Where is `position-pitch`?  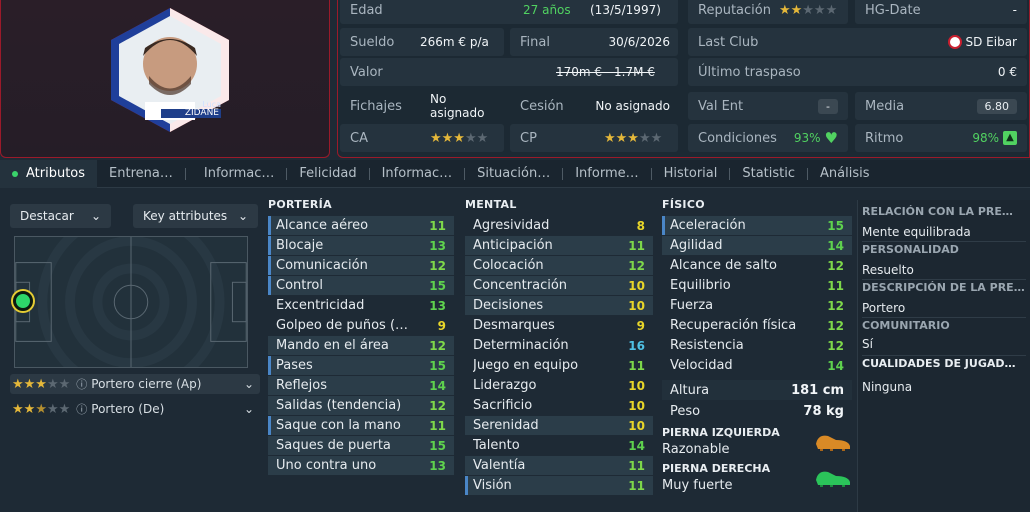
position-pitch is located at coordinates (131, 302).